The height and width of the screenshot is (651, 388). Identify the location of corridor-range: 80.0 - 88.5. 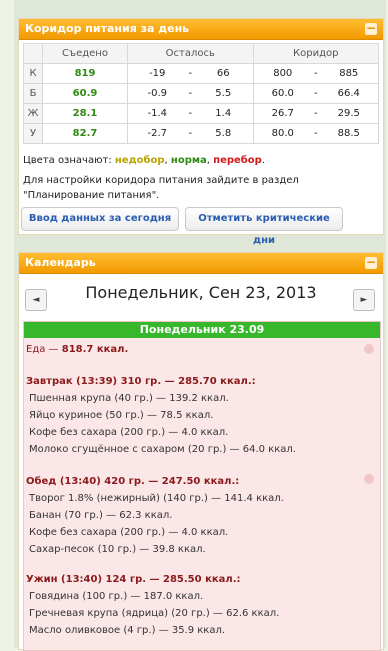
(315, 133).